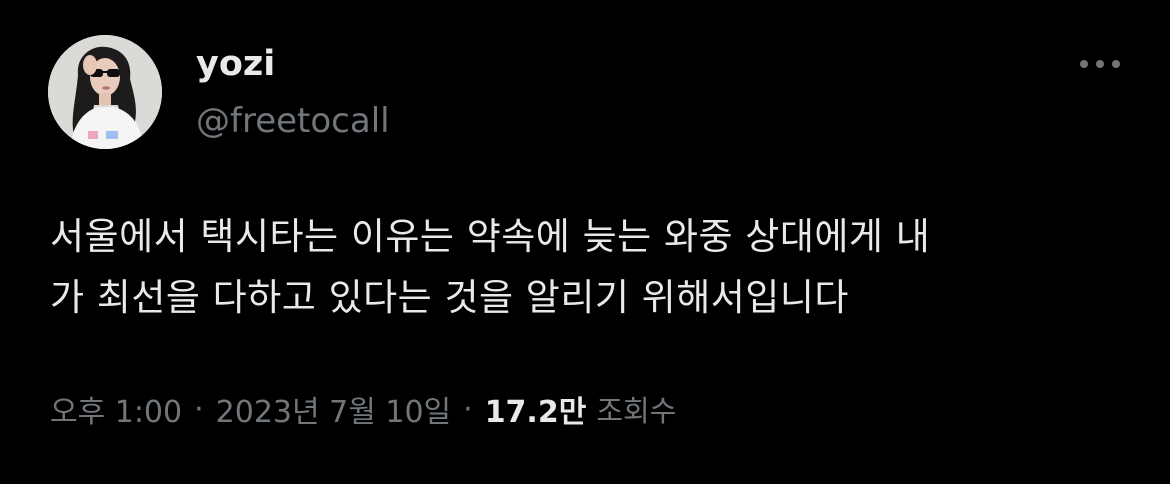 This screenshot has width=1170, height=484. Describe the element at coordinates (235, 64) in the screenshot. I see `display-name: yozi` at that location.